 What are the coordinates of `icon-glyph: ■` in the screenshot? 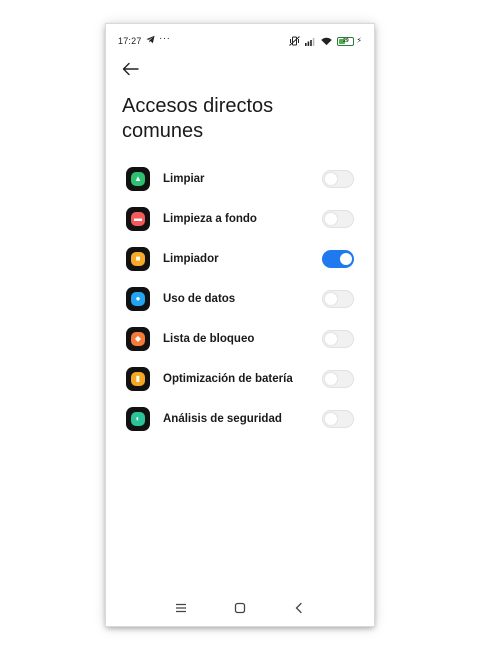 It's located at (138, 258).